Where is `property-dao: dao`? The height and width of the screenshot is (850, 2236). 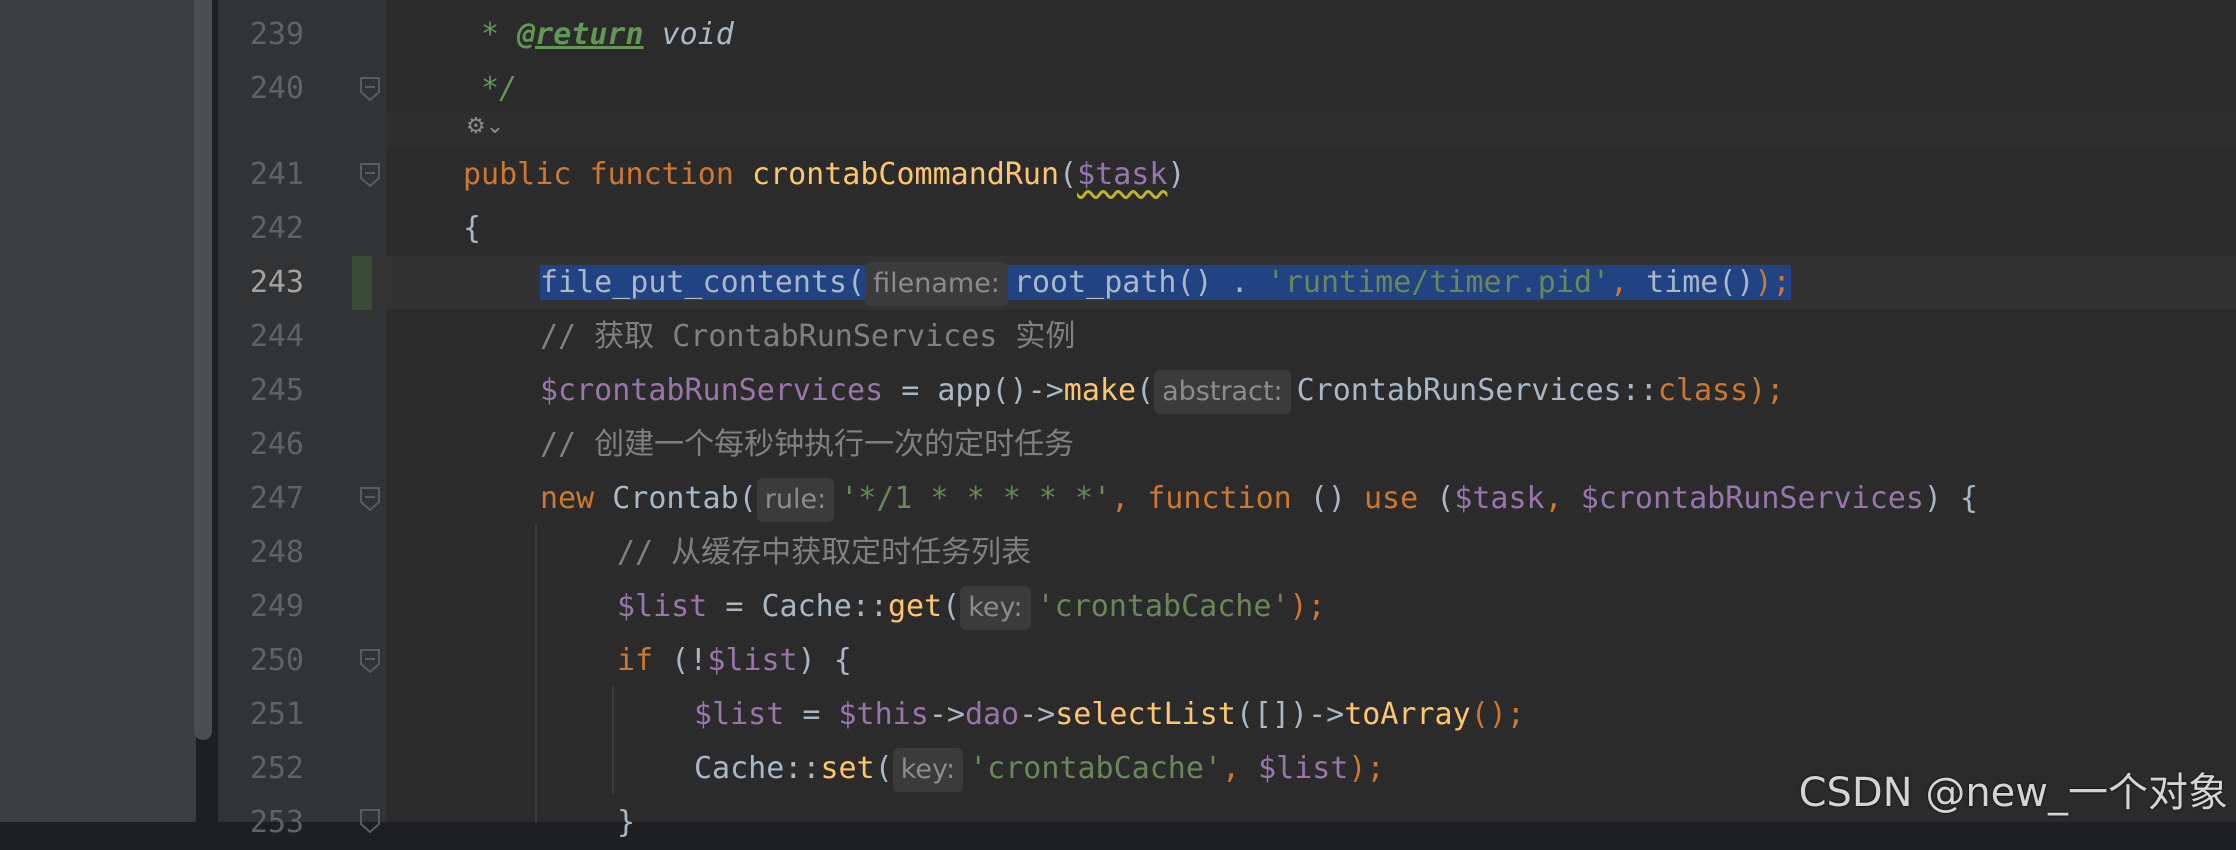
property-dao: dao is located at coordinates (992, 714).